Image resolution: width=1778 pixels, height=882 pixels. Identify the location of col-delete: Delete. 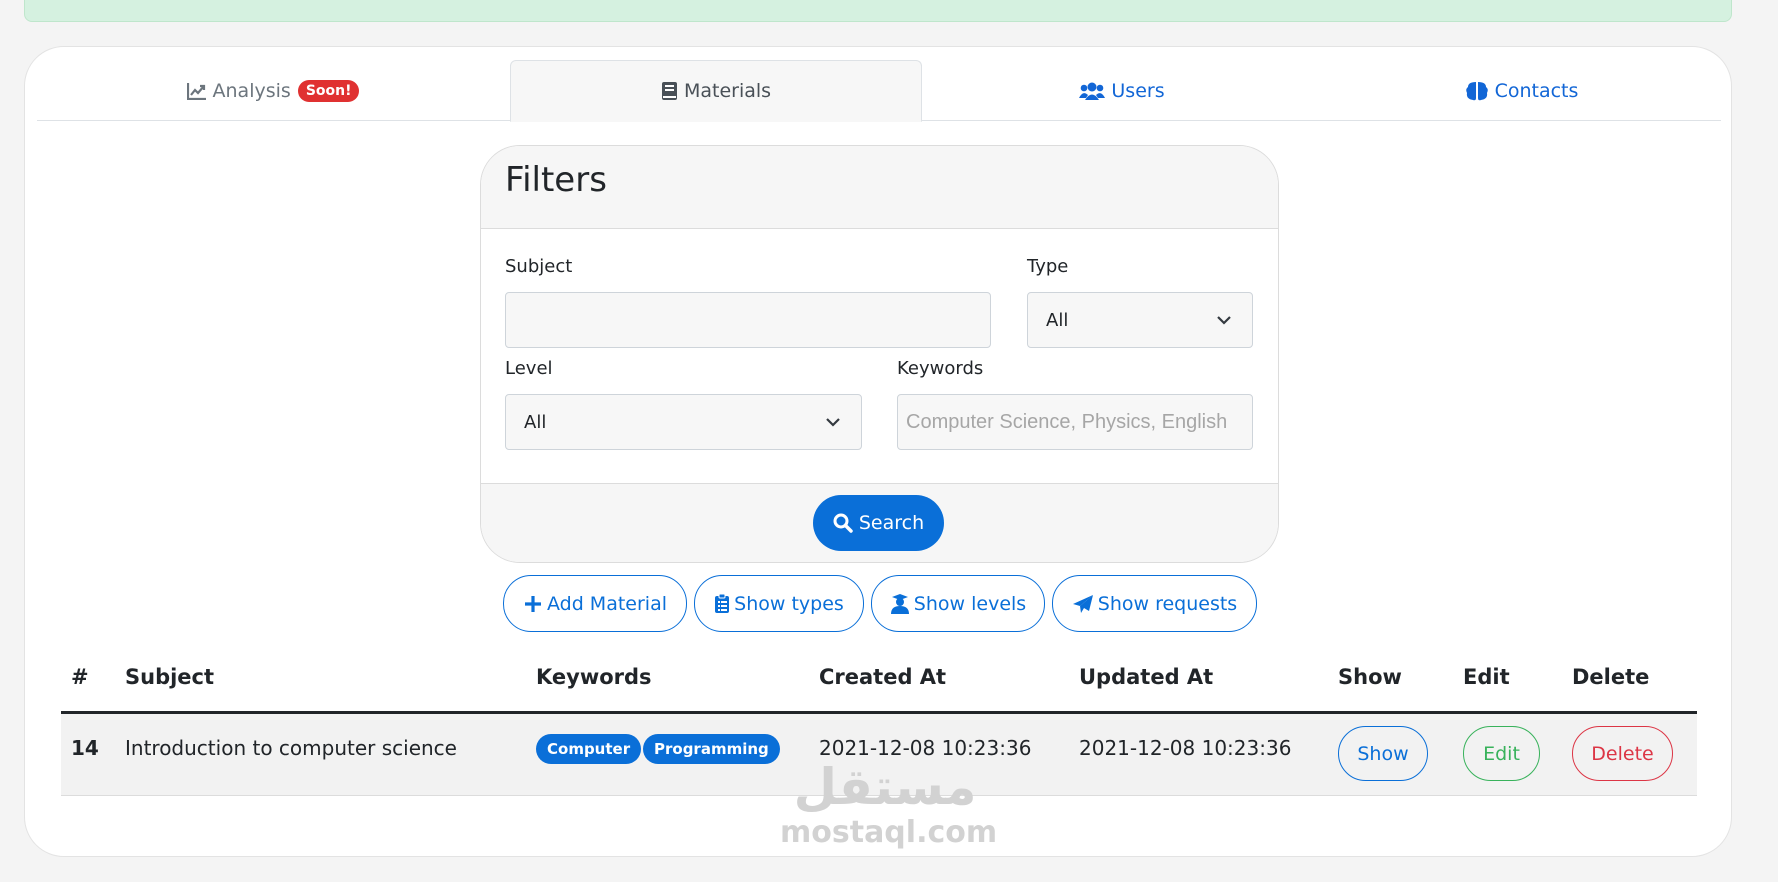
(1611, 677).